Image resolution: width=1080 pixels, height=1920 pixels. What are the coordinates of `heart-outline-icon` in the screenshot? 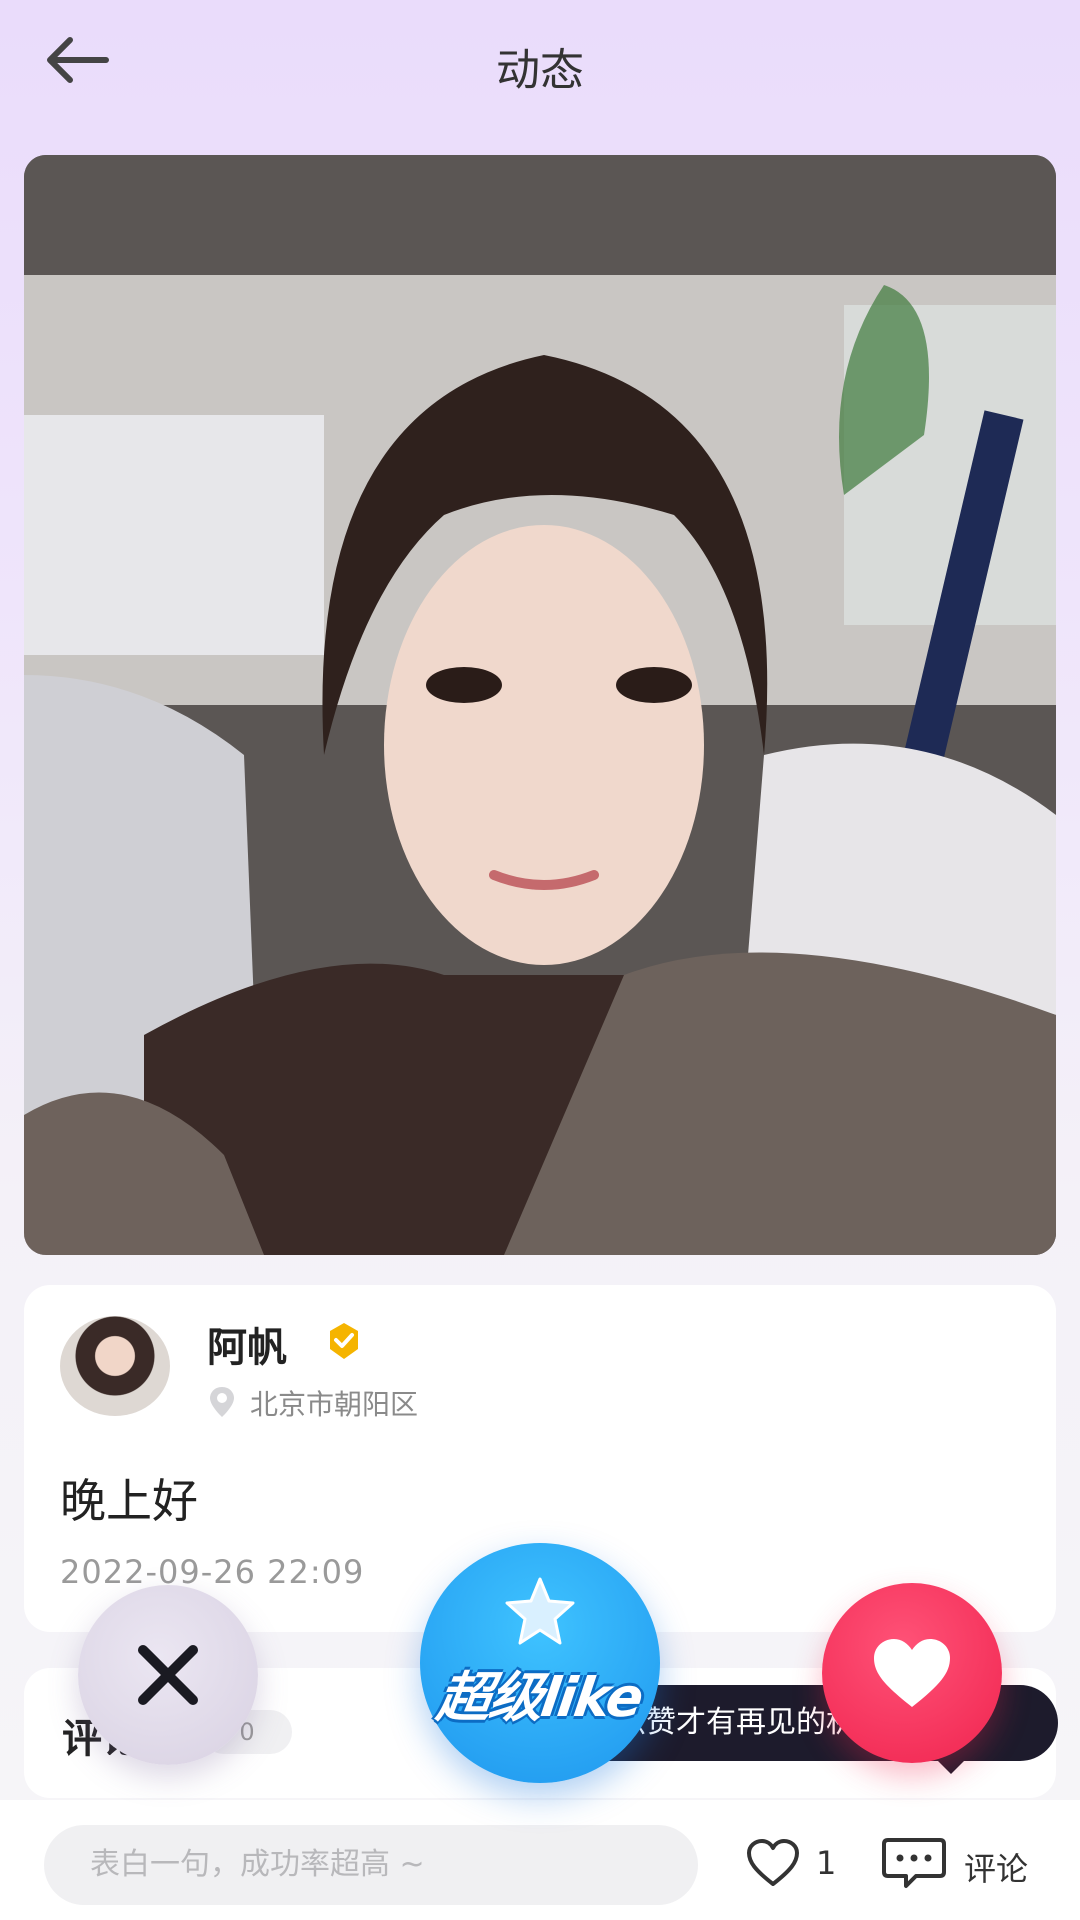 It's located at (773, 1863).